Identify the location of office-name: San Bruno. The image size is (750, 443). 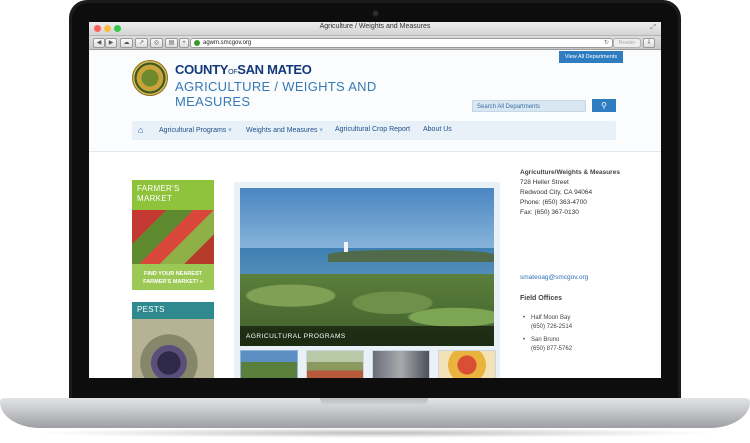
(545, 340).